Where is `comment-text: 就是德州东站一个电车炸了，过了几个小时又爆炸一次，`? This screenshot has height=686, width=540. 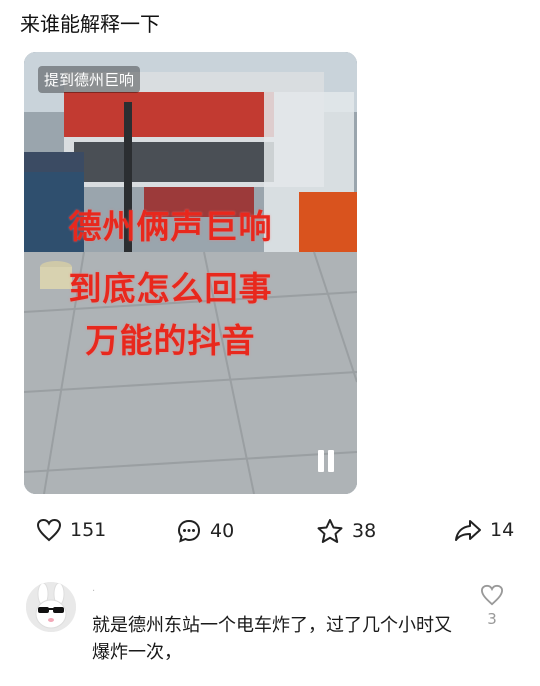
comment-text: 就是德州东站一个电车炸了，过了几个小时又爆炸一次， is located at coordinates (272, 639).